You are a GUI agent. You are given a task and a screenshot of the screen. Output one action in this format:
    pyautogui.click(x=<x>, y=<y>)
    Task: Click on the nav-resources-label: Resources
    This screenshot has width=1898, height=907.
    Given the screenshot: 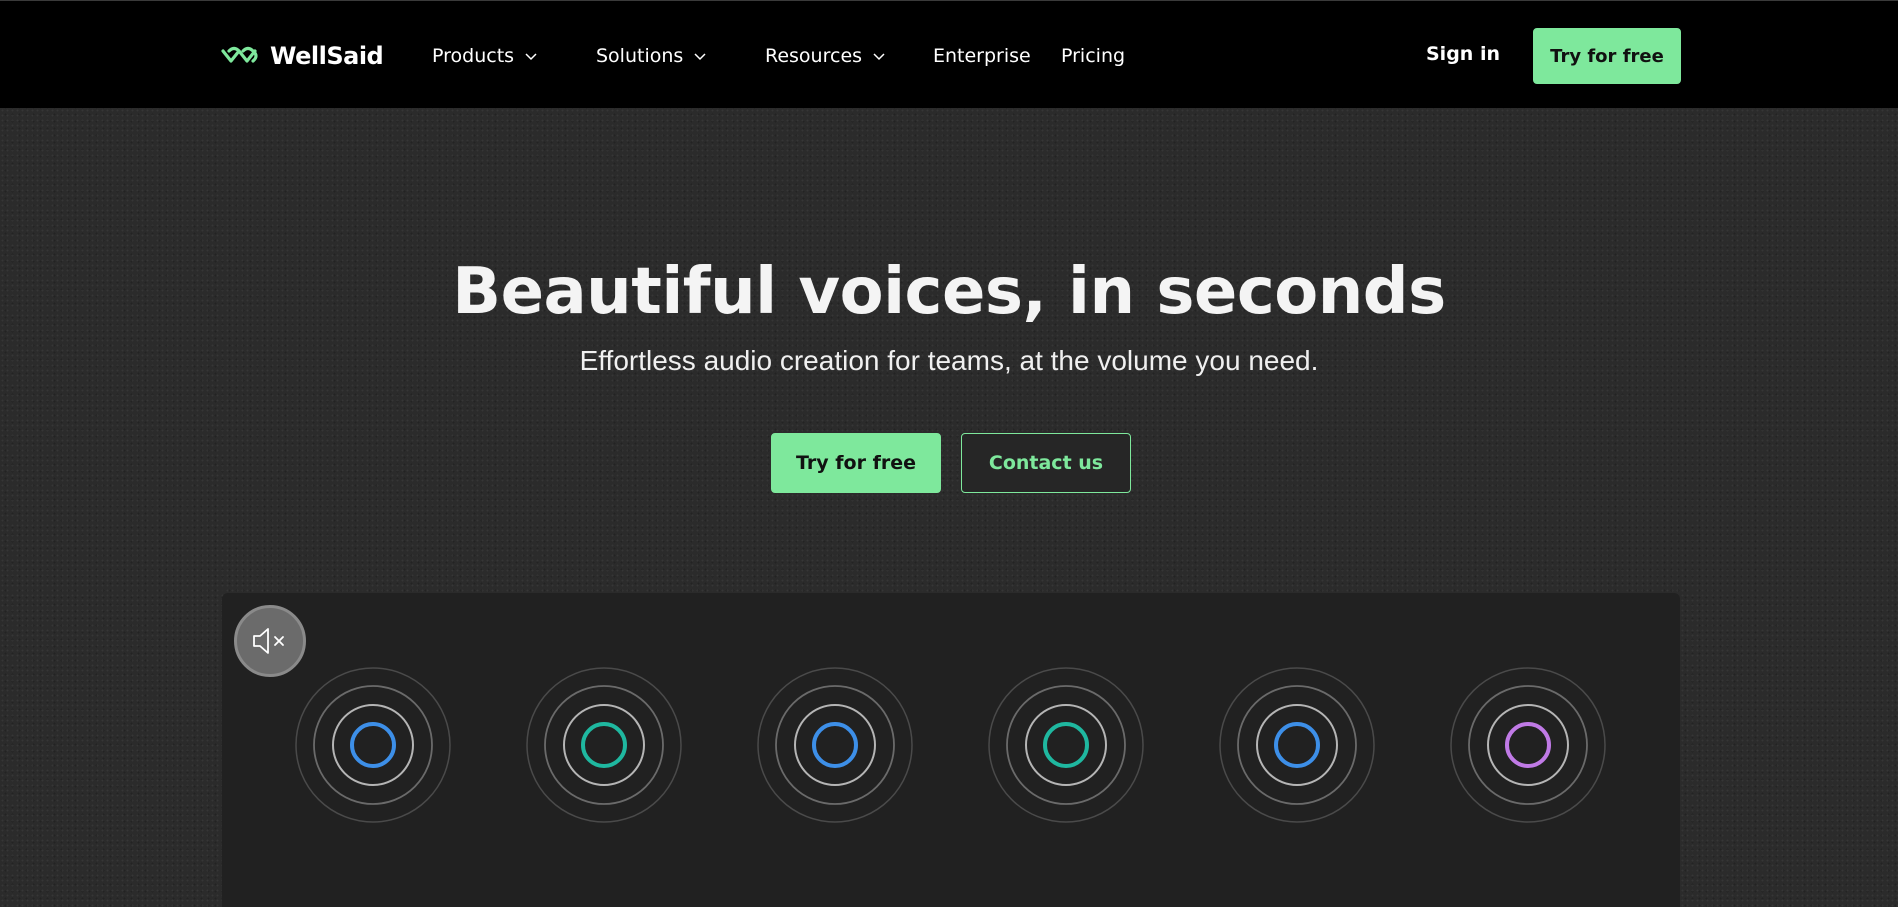 What is the action you would take?
    pyautogui.click(x=814, y=56)
    